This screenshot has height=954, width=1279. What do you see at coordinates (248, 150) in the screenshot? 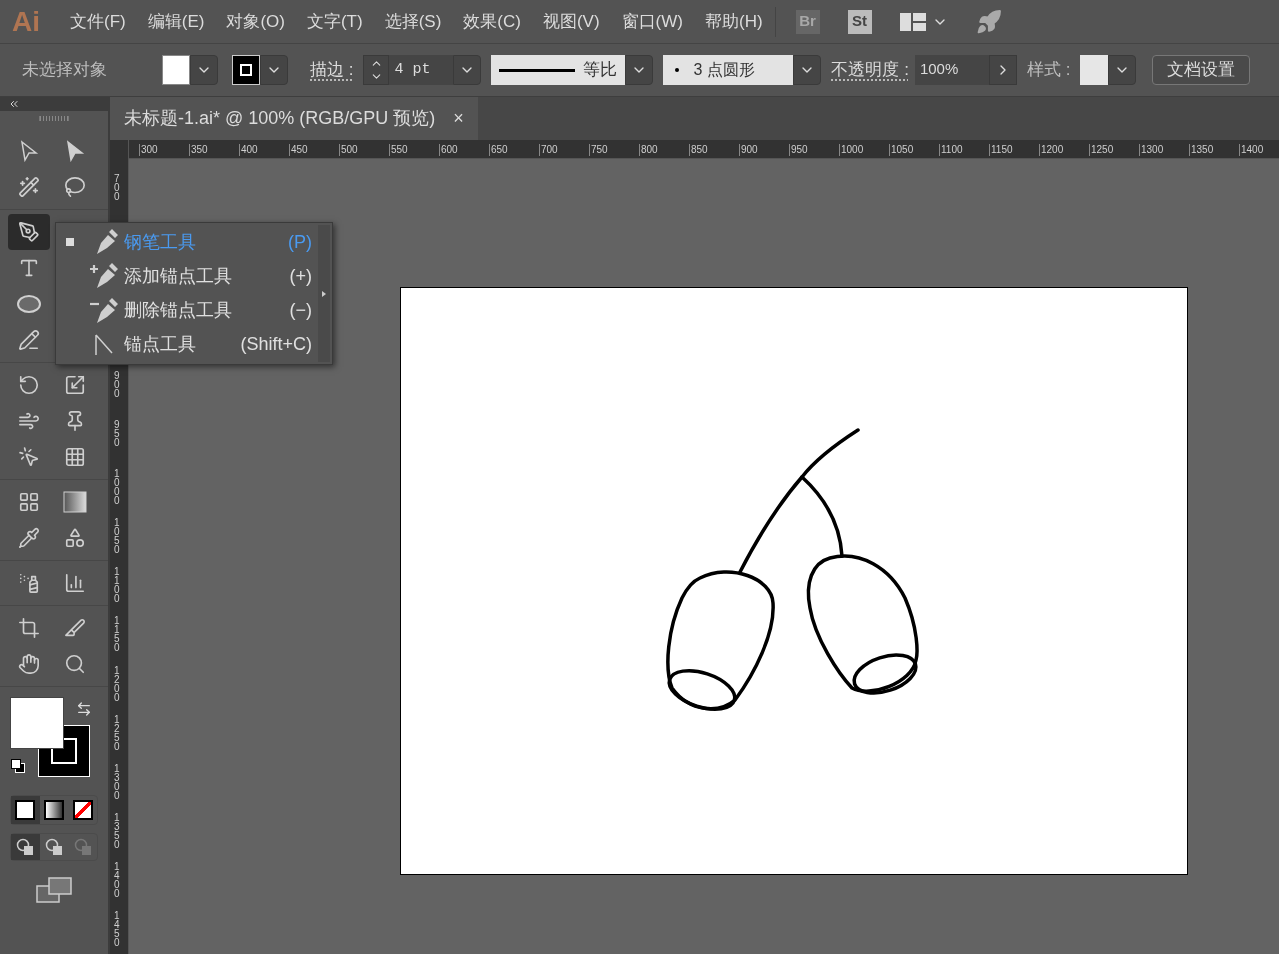
I see `ruler-label: 400` at bounding box center [248, 150].